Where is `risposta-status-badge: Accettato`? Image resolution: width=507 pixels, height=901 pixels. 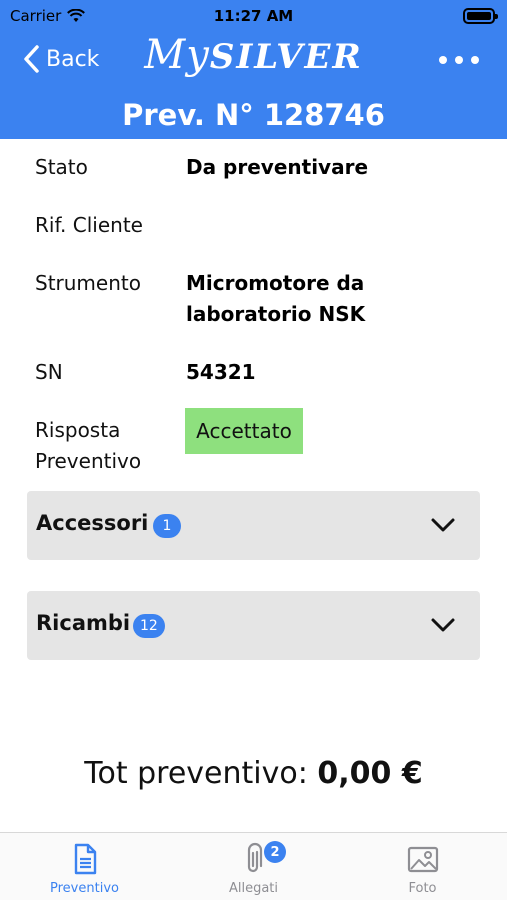
risposta-status-badge: Accettato is located at coordinates (244, 431).